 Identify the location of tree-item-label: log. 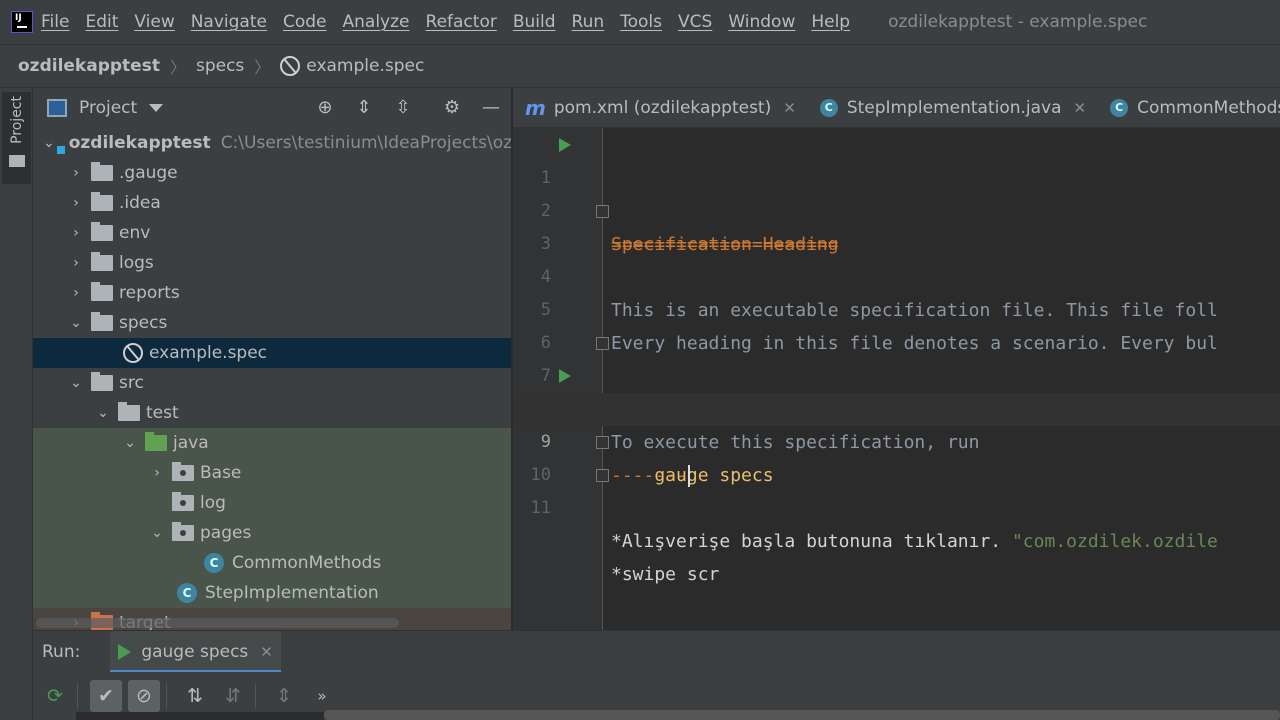
(213, 503).